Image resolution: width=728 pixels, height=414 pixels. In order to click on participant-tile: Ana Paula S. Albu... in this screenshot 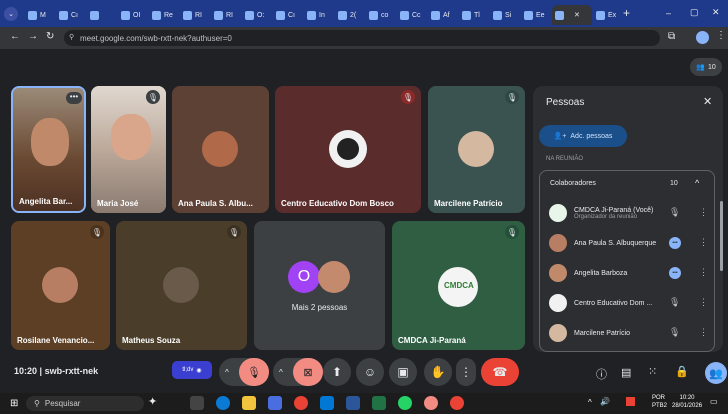, I will do `click(220, 149)`.